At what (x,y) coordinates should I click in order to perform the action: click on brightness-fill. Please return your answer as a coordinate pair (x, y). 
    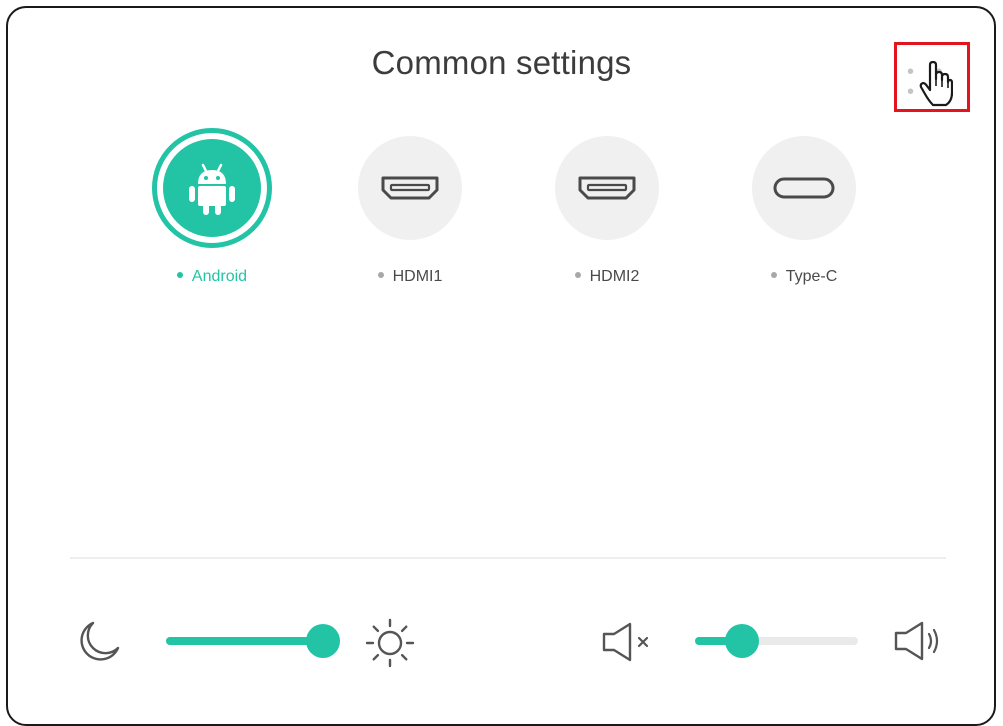
    Looking at the image, I should click on (245, 641).